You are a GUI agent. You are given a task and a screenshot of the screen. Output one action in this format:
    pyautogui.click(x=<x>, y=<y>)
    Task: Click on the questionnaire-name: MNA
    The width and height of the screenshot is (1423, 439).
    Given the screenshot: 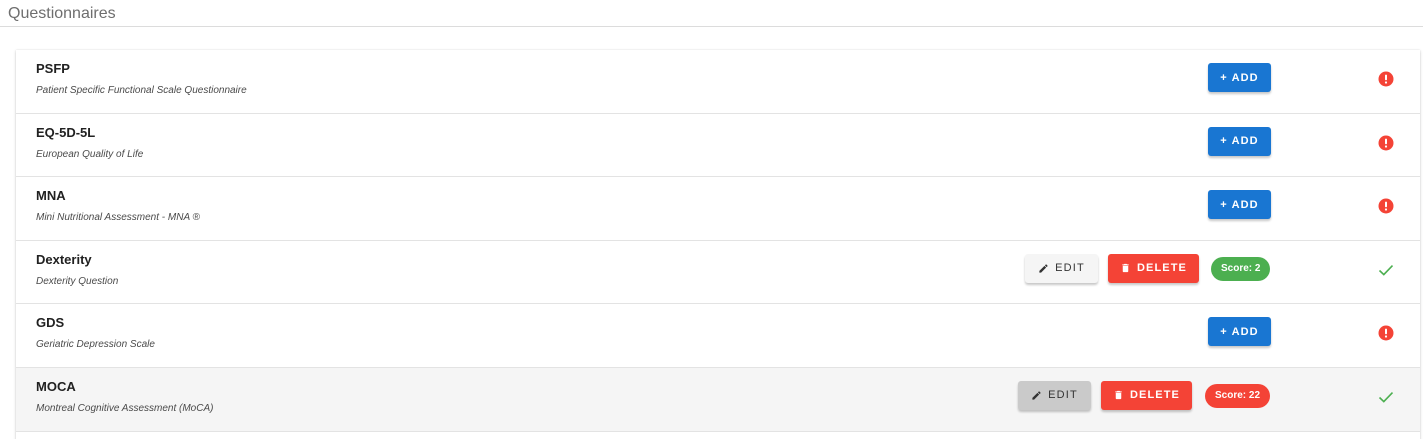 What is the action you would take?
    pyautogui.click(x=51, y=196)
    